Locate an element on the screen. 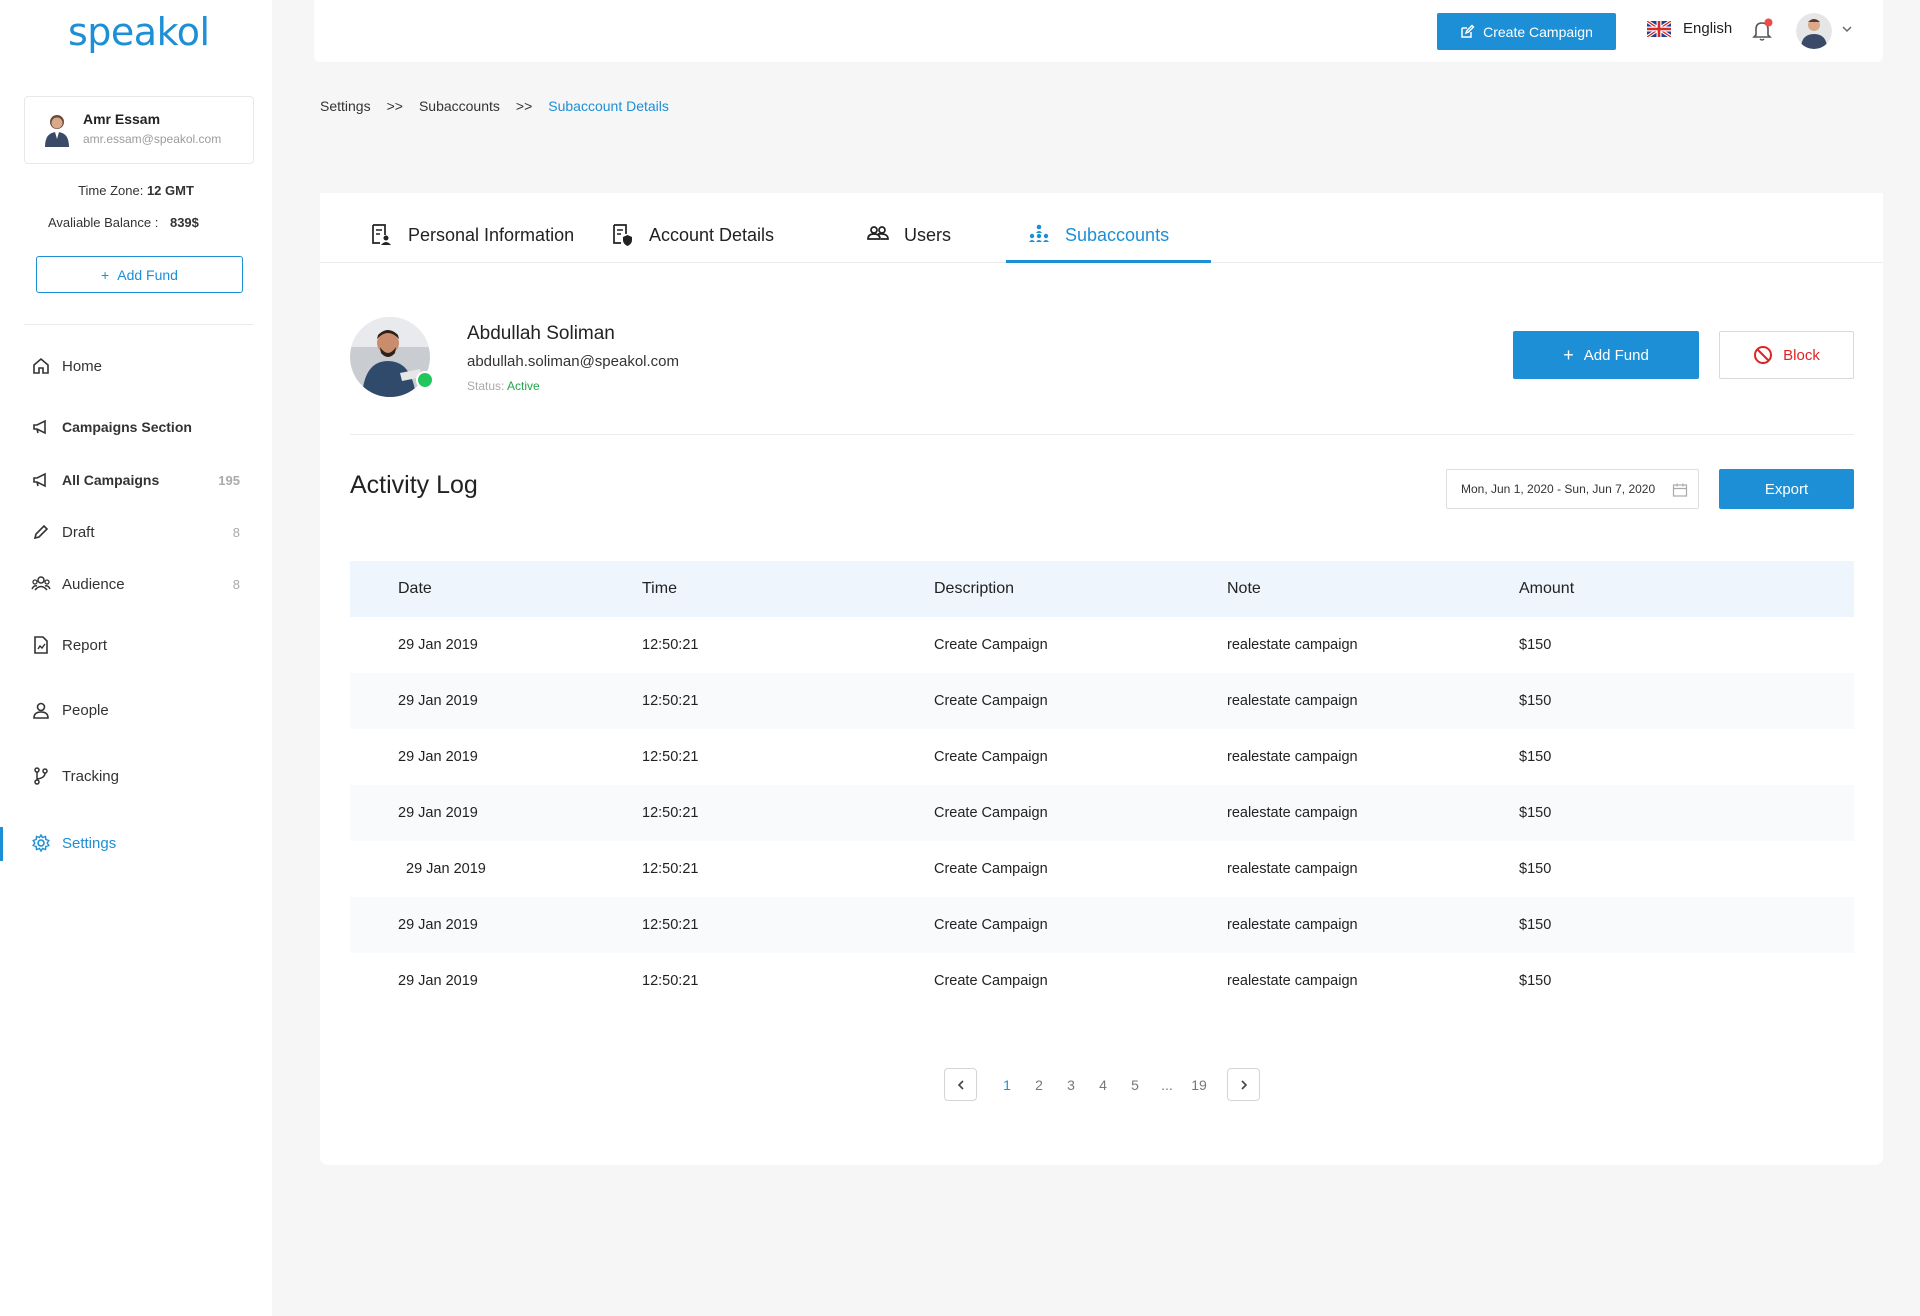 The width and height of the screenshot is (1920, 1316). campaigns-count: 195 is located at coordinates (229, 480).